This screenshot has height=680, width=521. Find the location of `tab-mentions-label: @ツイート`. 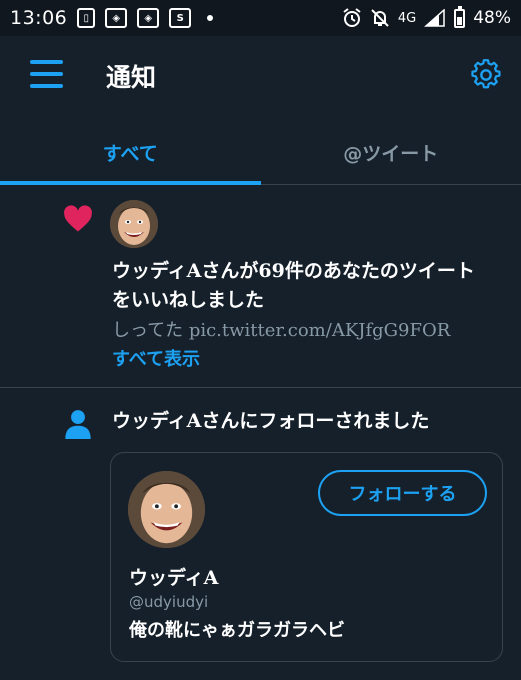

tab-mentions-label: @ツイート is located at coordinates (391, 153).